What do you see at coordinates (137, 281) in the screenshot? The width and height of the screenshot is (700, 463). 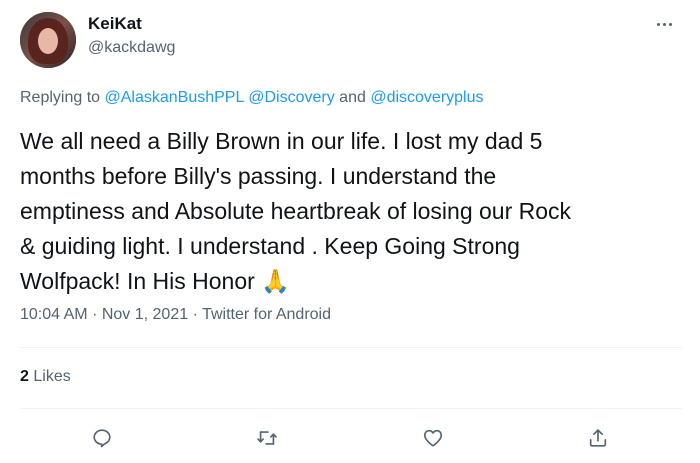 I see `tweet-text-line: Wolfpack! In His Honor` at bounding box center [137, 281].